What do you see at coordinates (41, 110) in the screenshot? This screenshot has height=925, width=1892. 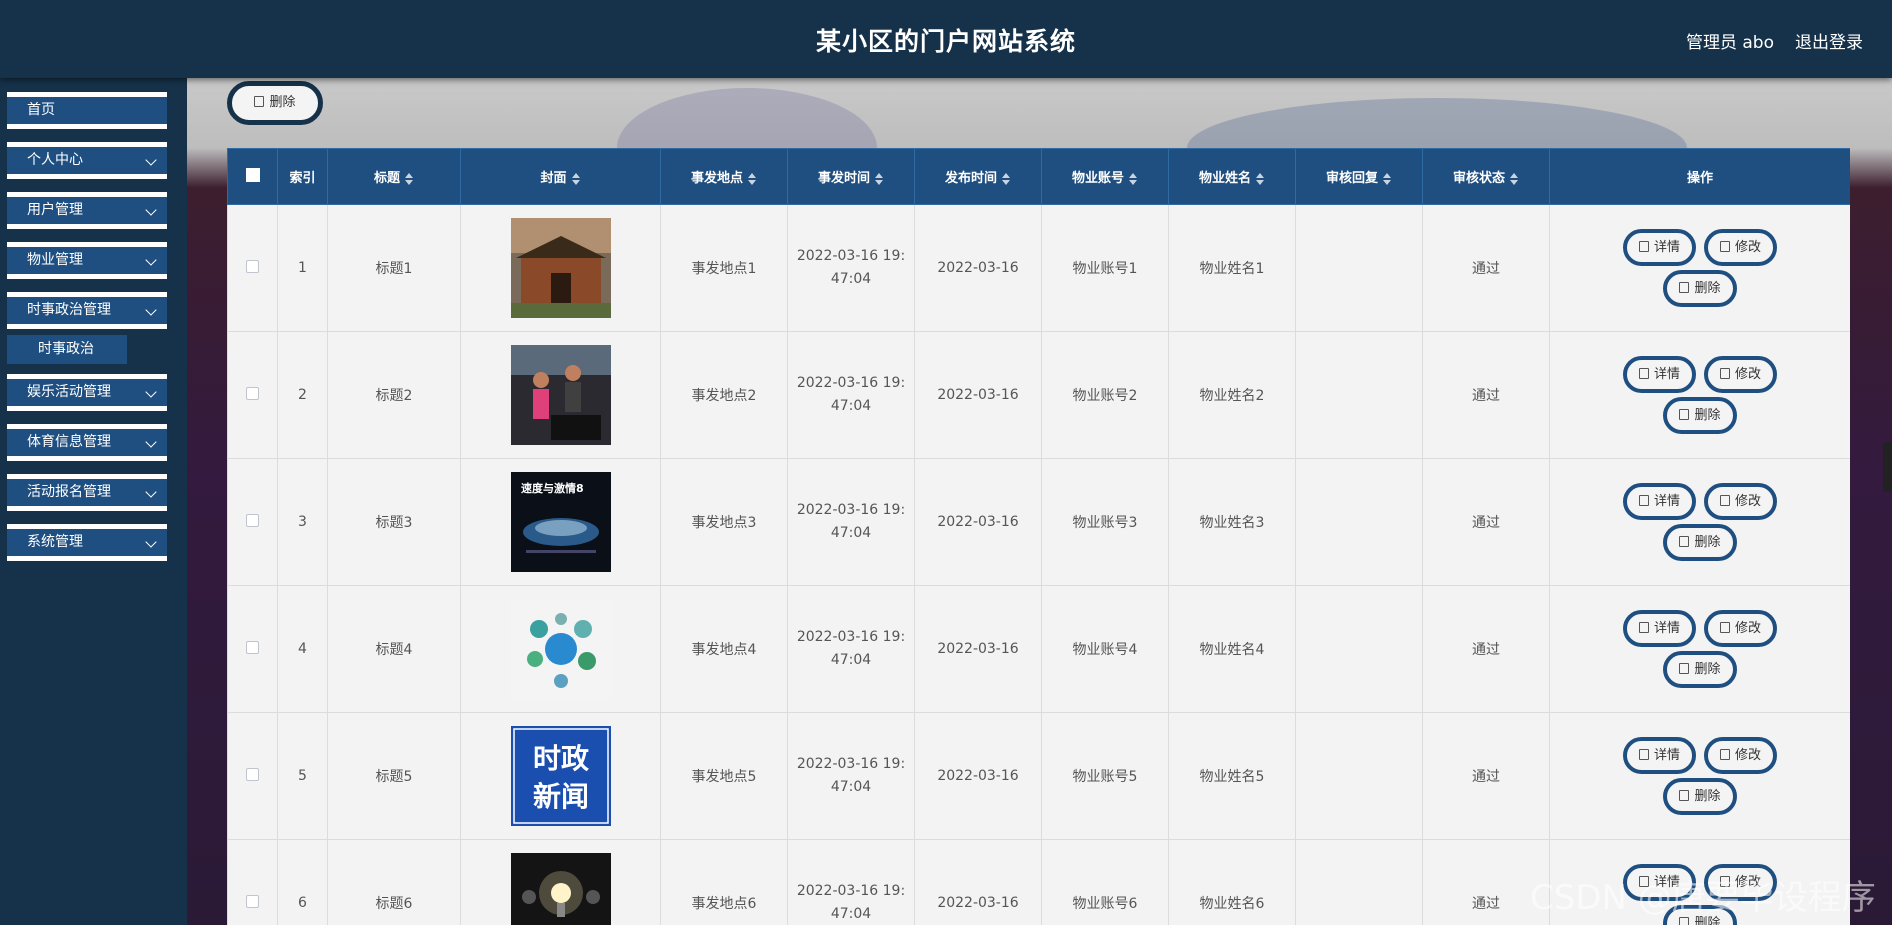 I see `sidebar-item-label: 首页` at bounding box center [41, 110].